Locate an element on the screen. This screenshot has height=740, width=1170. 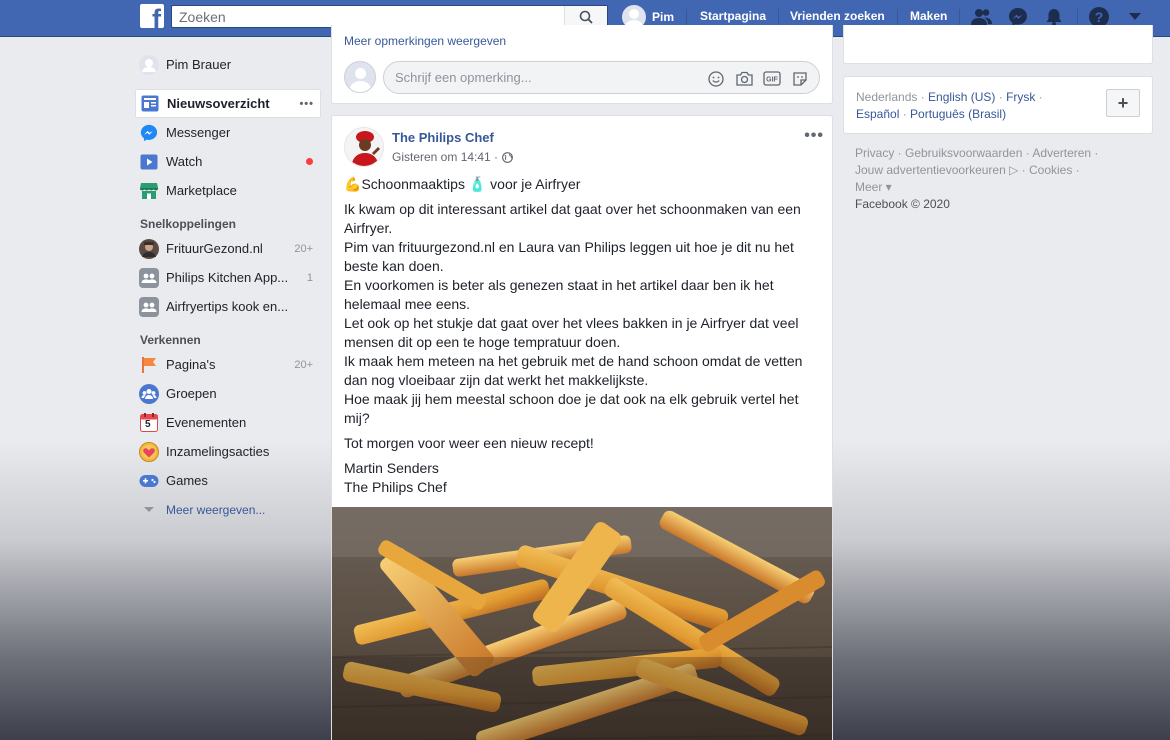
sidebar-item-events: 5 Evenementen is located at coordinates (228, 422).